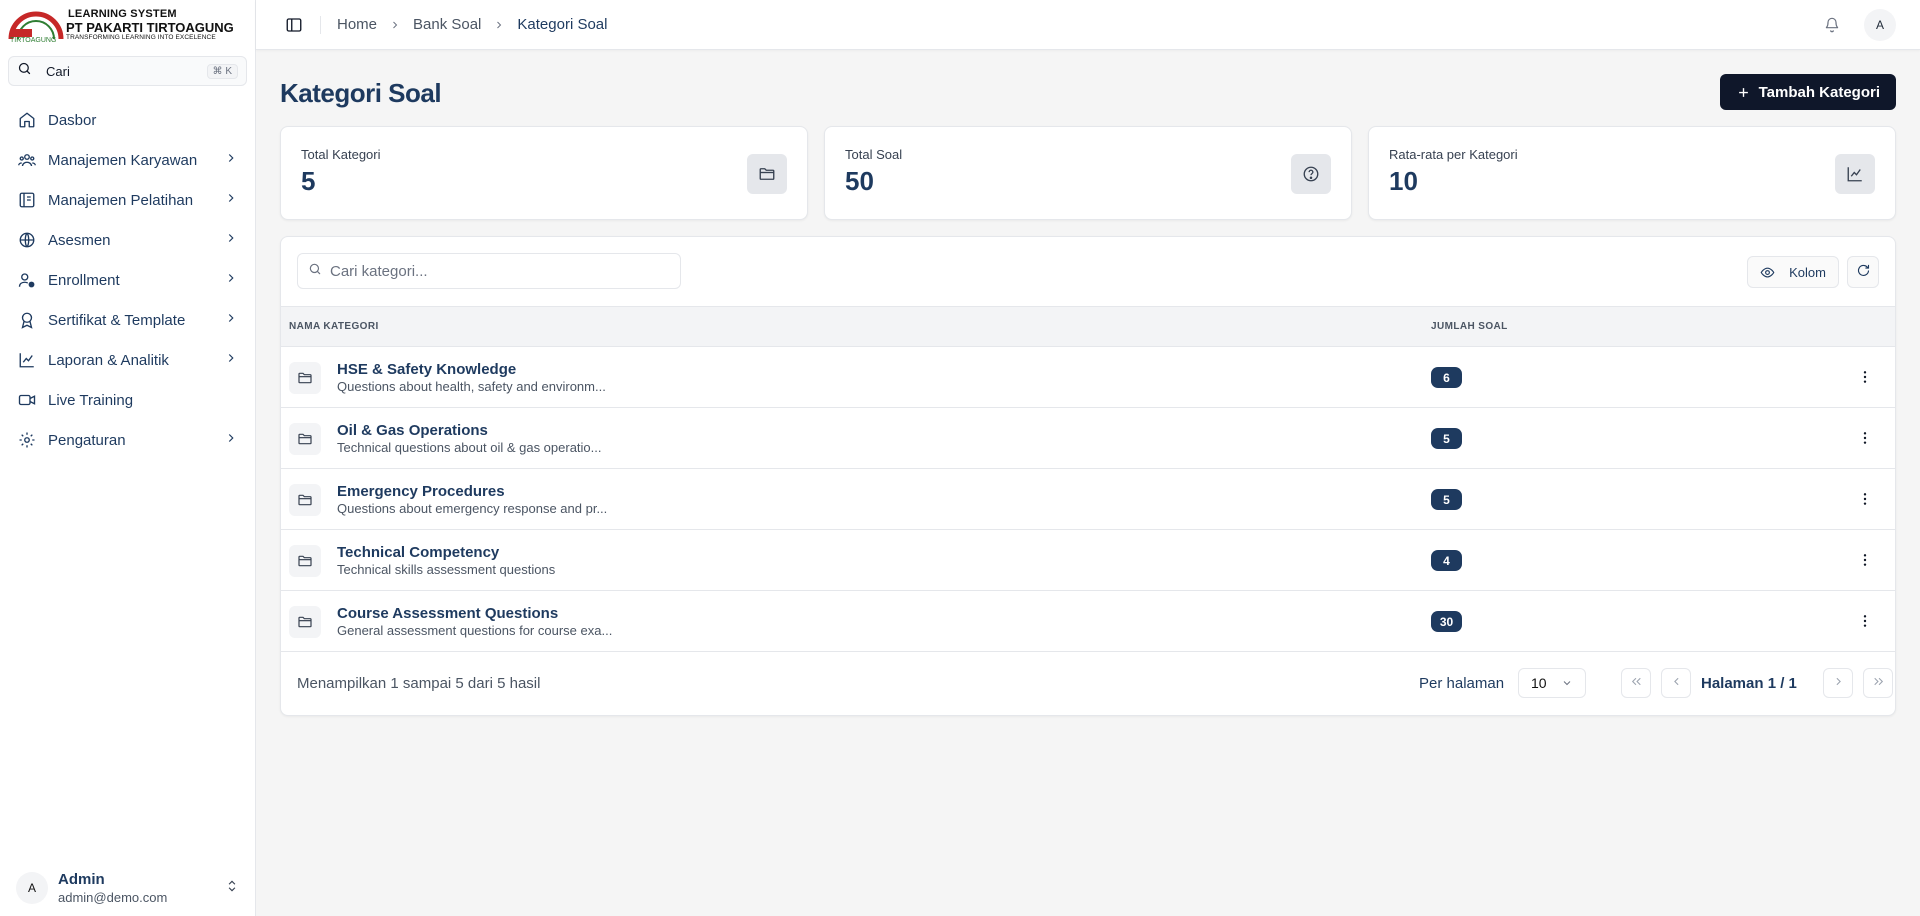 The image size is (1920, 916). Describe the element at coordinates (418, 552) in the screenshot. I see `row-title: Technical Competency` at that location.